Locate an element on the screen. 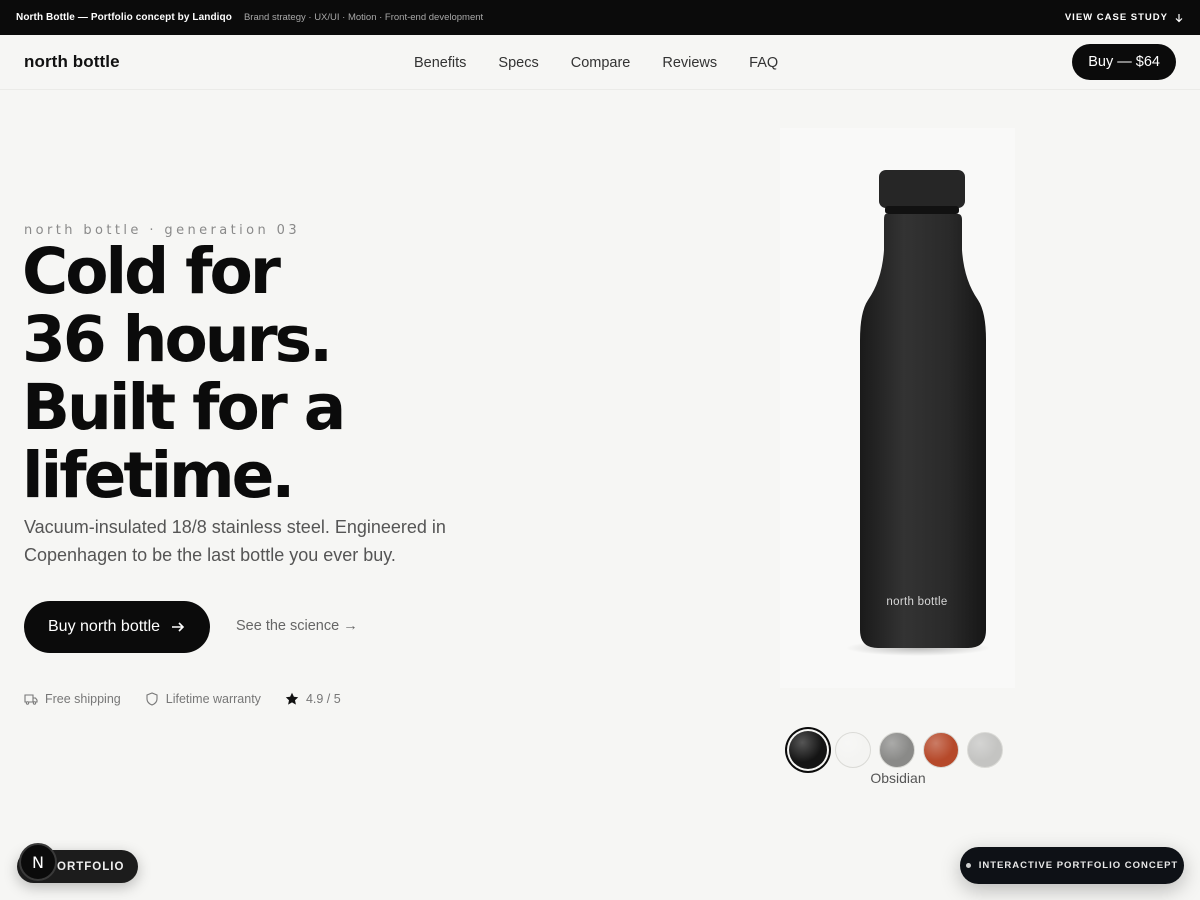 Image resolution: width=1200 pixels, height=900 pixels. headline-line: Cold for is located at coordinates (151, 271).